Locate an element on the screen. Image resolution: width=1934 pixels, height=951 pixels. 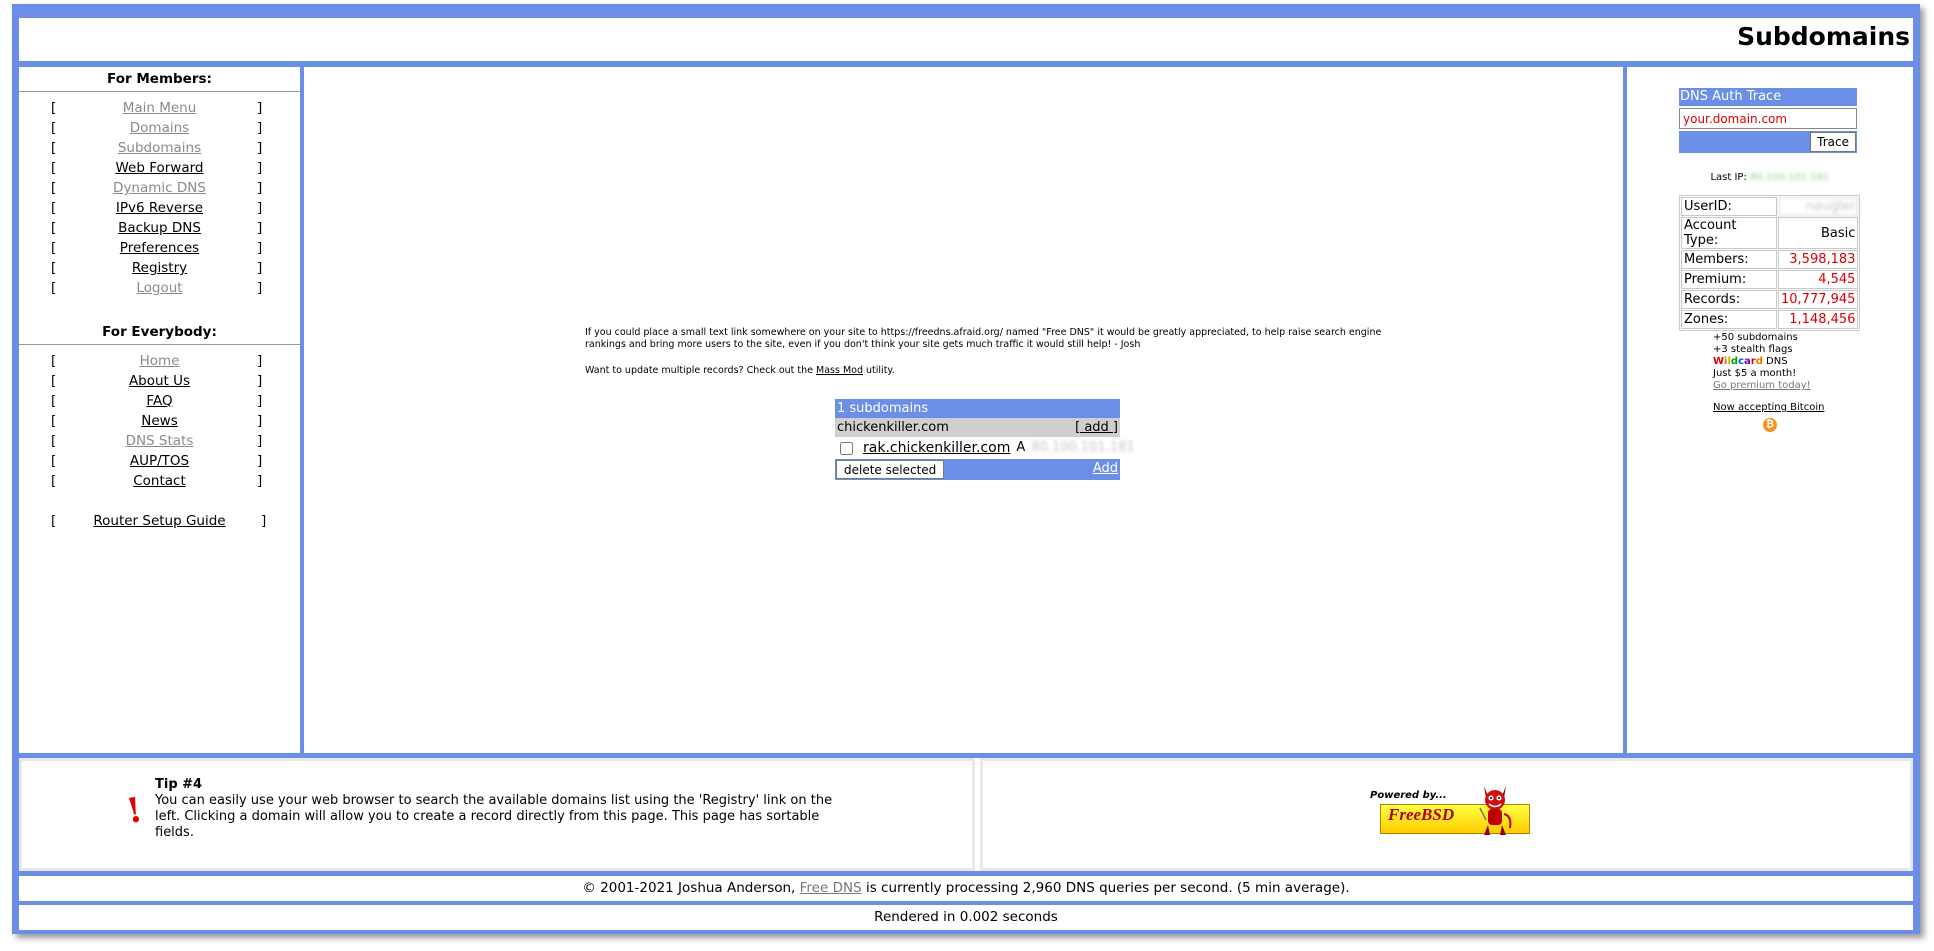
badge-panel: Powered by... FreeBSD is located at coordinates (1446, 814).